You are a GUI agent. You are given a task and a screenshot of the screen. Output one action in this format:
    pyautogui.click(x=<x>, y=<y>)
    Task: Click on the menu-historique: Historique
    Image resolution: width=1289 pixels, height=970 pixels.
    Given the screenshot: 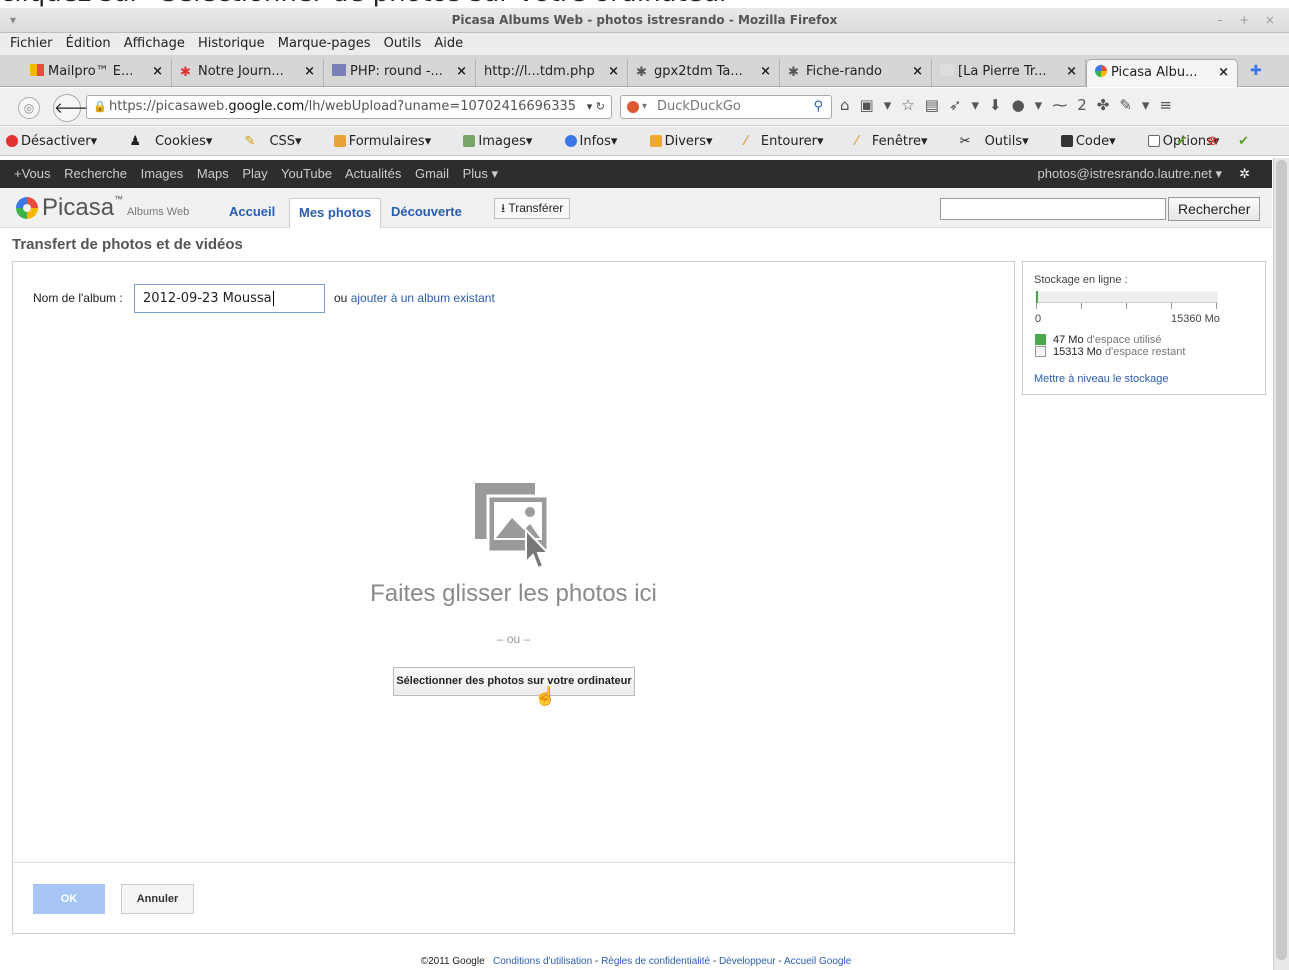 What is the action you would take?
    pyautogui.click(x=231, y=43)
    